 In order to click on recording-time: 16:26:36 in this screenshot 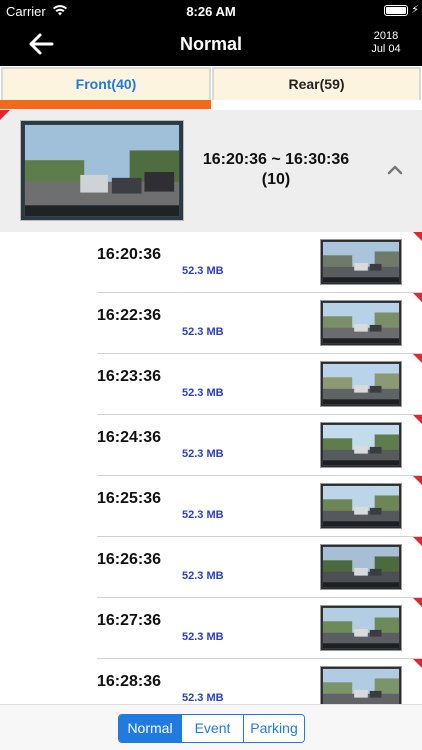, I will do `click(129, 559)`.